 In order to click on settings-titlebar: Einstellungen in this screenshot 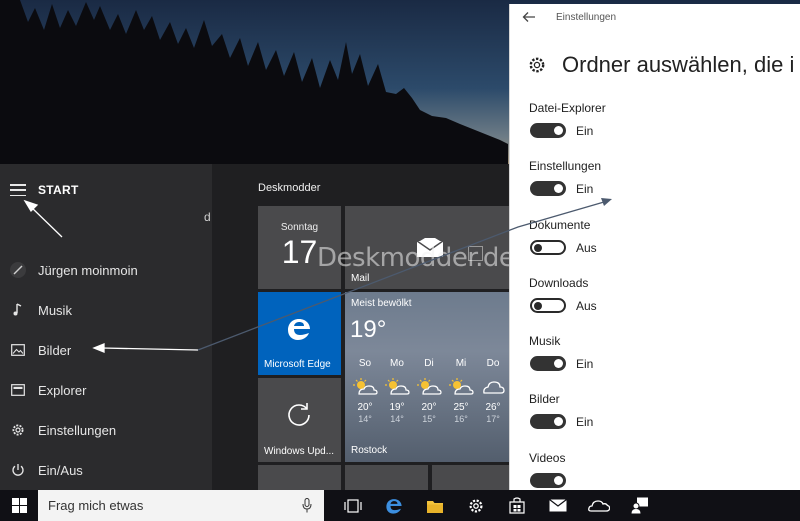, I will do `click(655, 17)`.